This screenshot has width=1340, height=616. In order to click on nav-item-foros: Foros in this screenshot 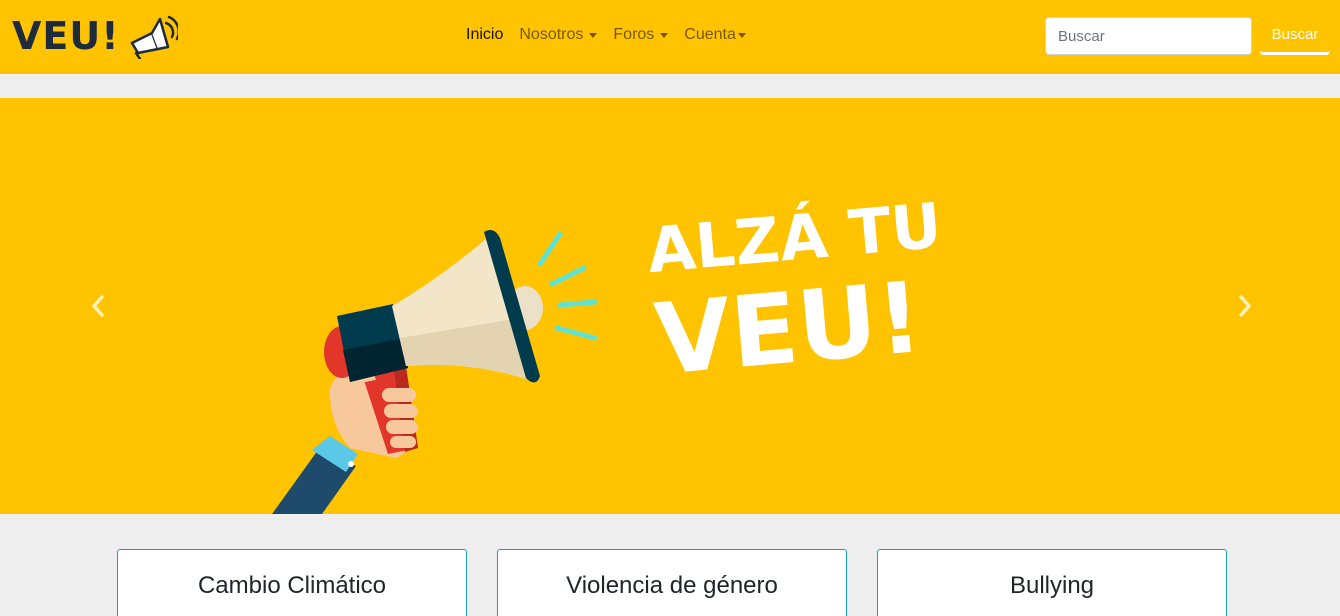, I will do `click(641, 35)`.